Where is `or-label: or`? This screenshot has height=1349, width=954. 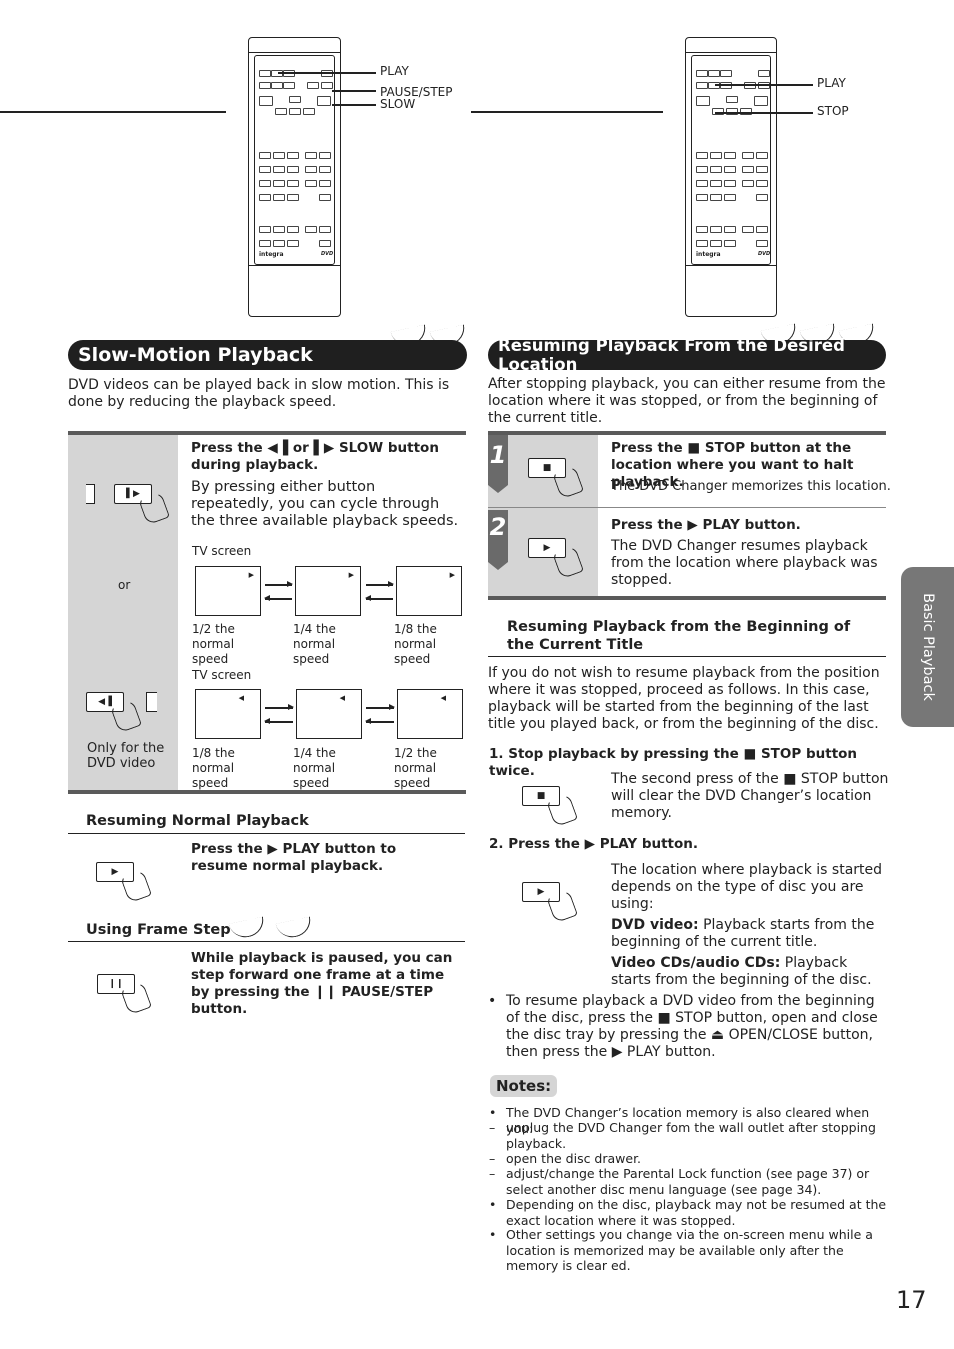
or-label: or is located at coordinates (124, 585).